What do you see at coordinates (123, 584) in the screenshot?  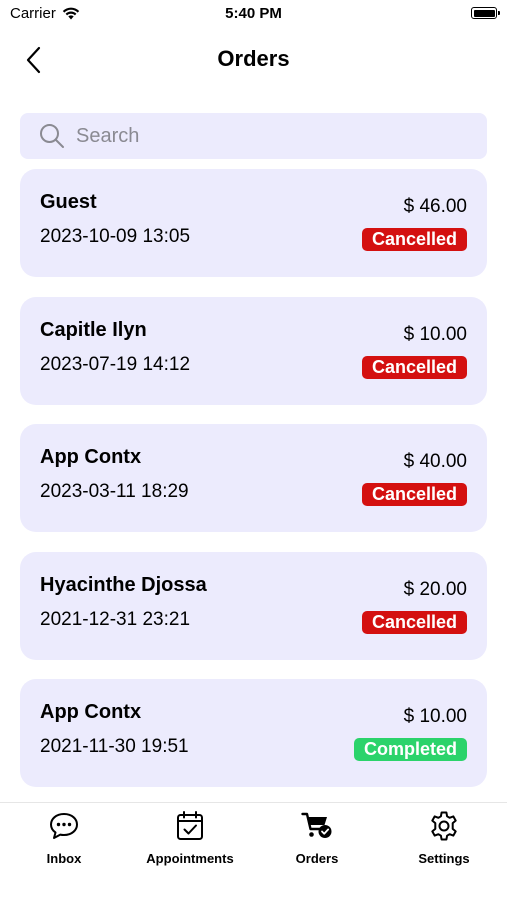 I see `order-customer-name: Hyacinthe Djossa` at bounding box center [123, 584].